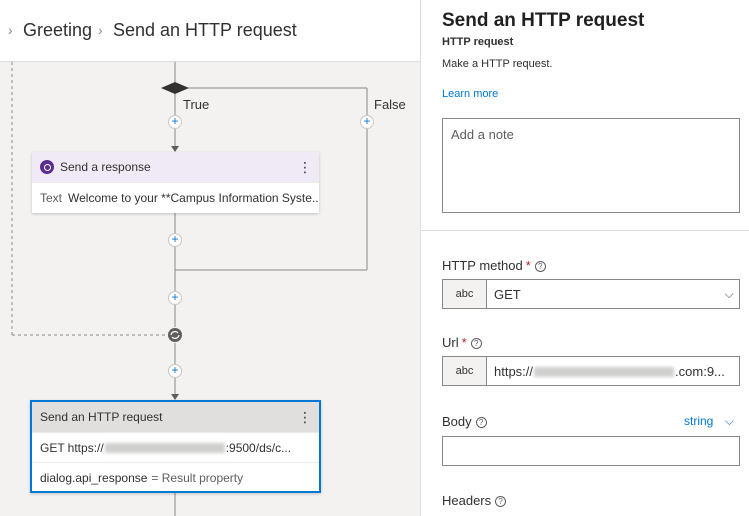 This screenshot has height=516, width=749. I want to click on body-type-select: string ⌵, so click(709, 421).